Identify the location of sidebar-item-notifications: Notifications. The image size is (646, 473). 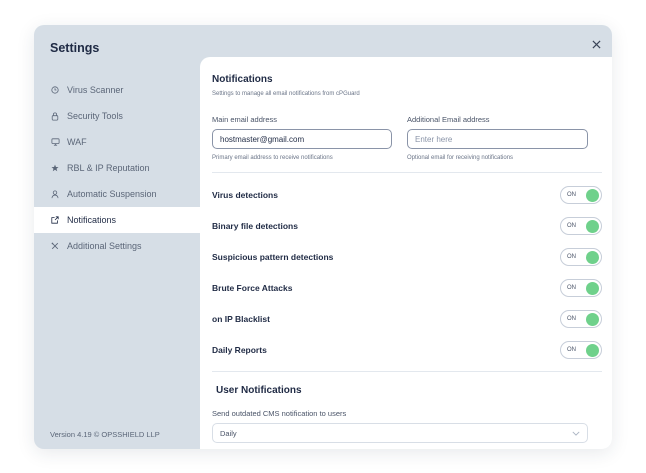
(117, 220).